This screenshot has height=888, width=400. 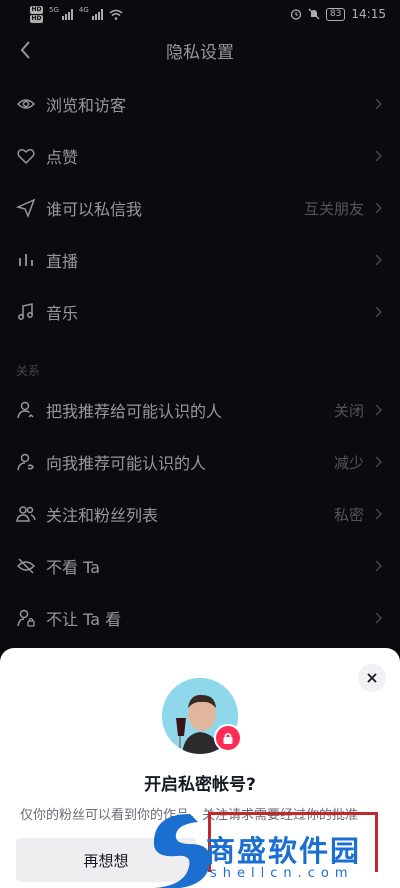 What do you see at coordinates (282, 873) in the screenshot?
I see `watermark-url: shellcn.com` at bounding box center [282, 873].